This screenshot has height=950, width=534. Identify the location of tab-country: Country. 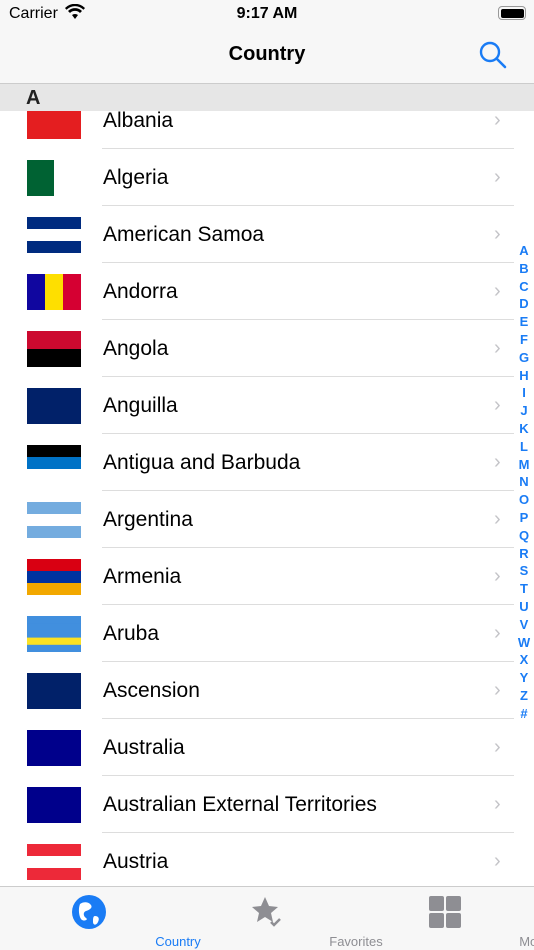
(100, 918).